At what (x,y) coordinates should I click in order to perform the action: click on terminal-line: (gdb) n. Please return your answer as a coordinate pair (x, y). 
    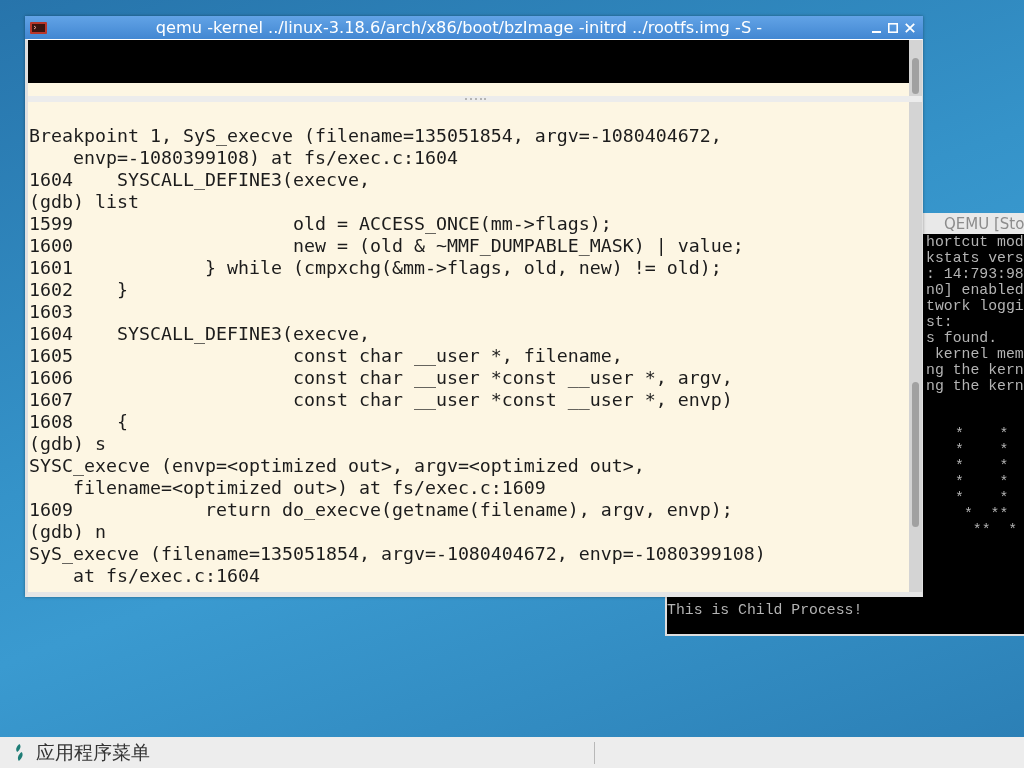
    Looking at the image, I should click on (67, 532).